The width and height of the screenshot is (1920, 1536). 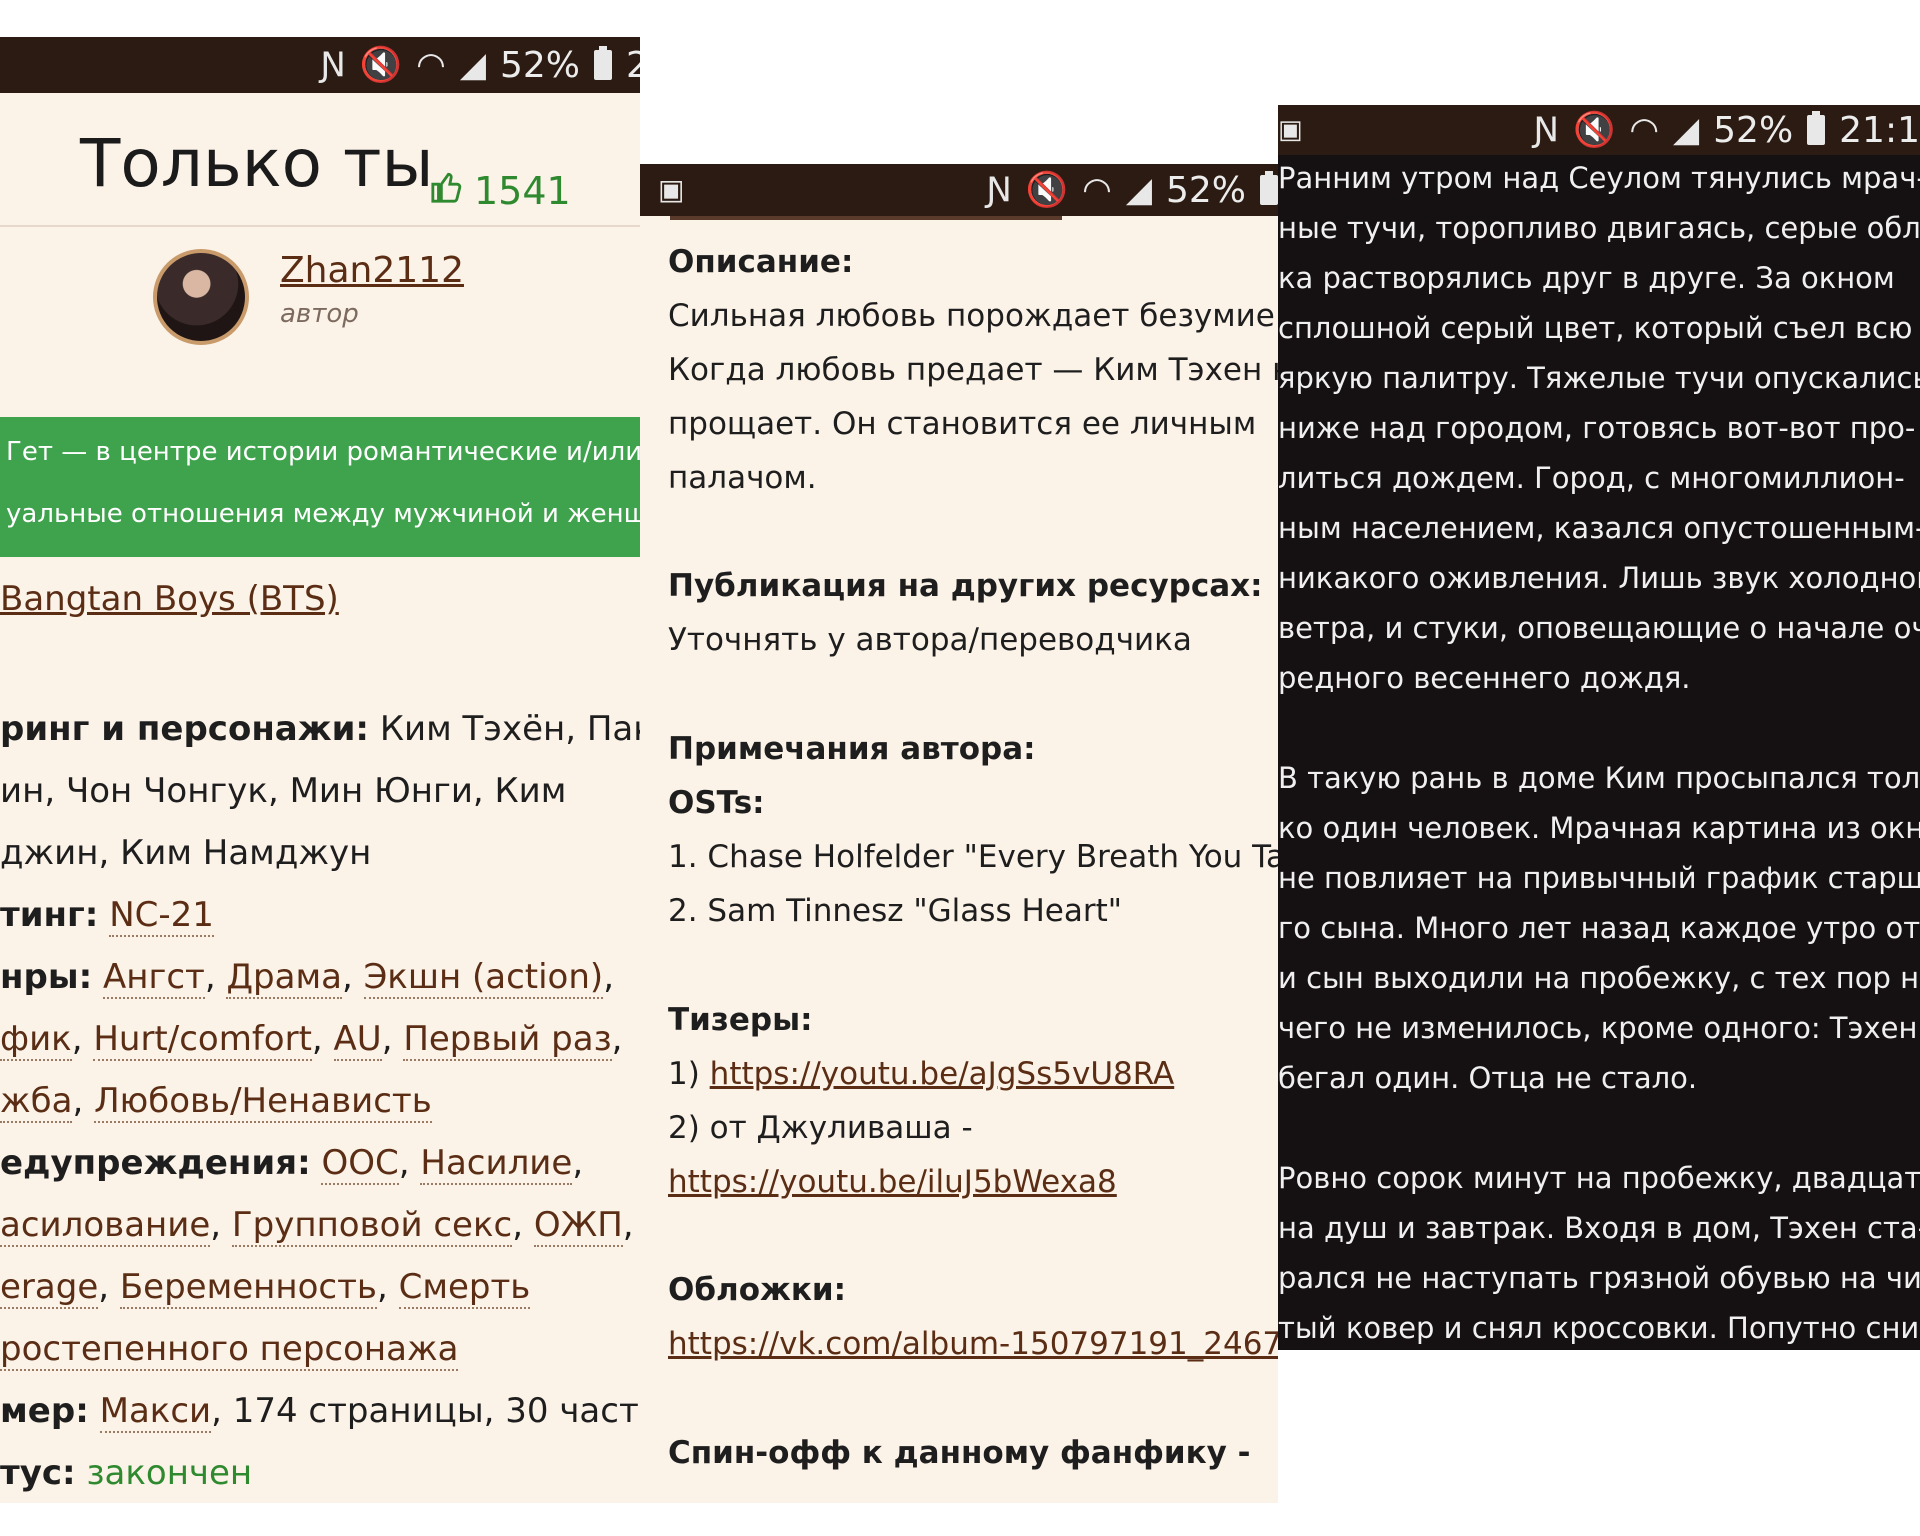 I want to click on completion-value: закончен, so click(x=169, y=1473).